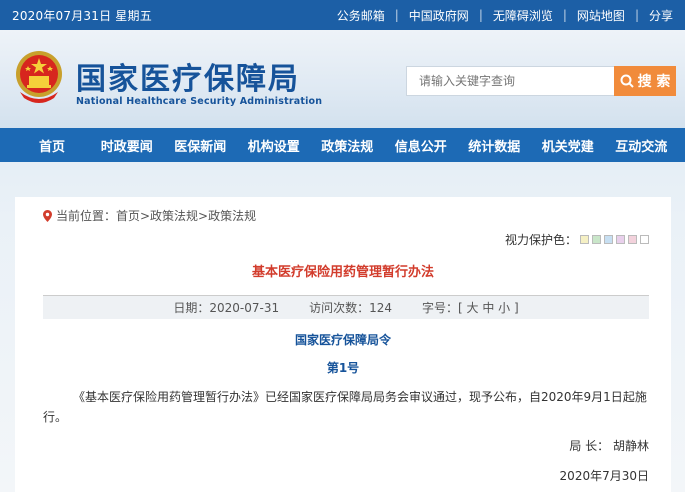 Image resolution: width=685 pixels, height=492 pixels. I want to click on link-share: 分享, so click(656, 15).